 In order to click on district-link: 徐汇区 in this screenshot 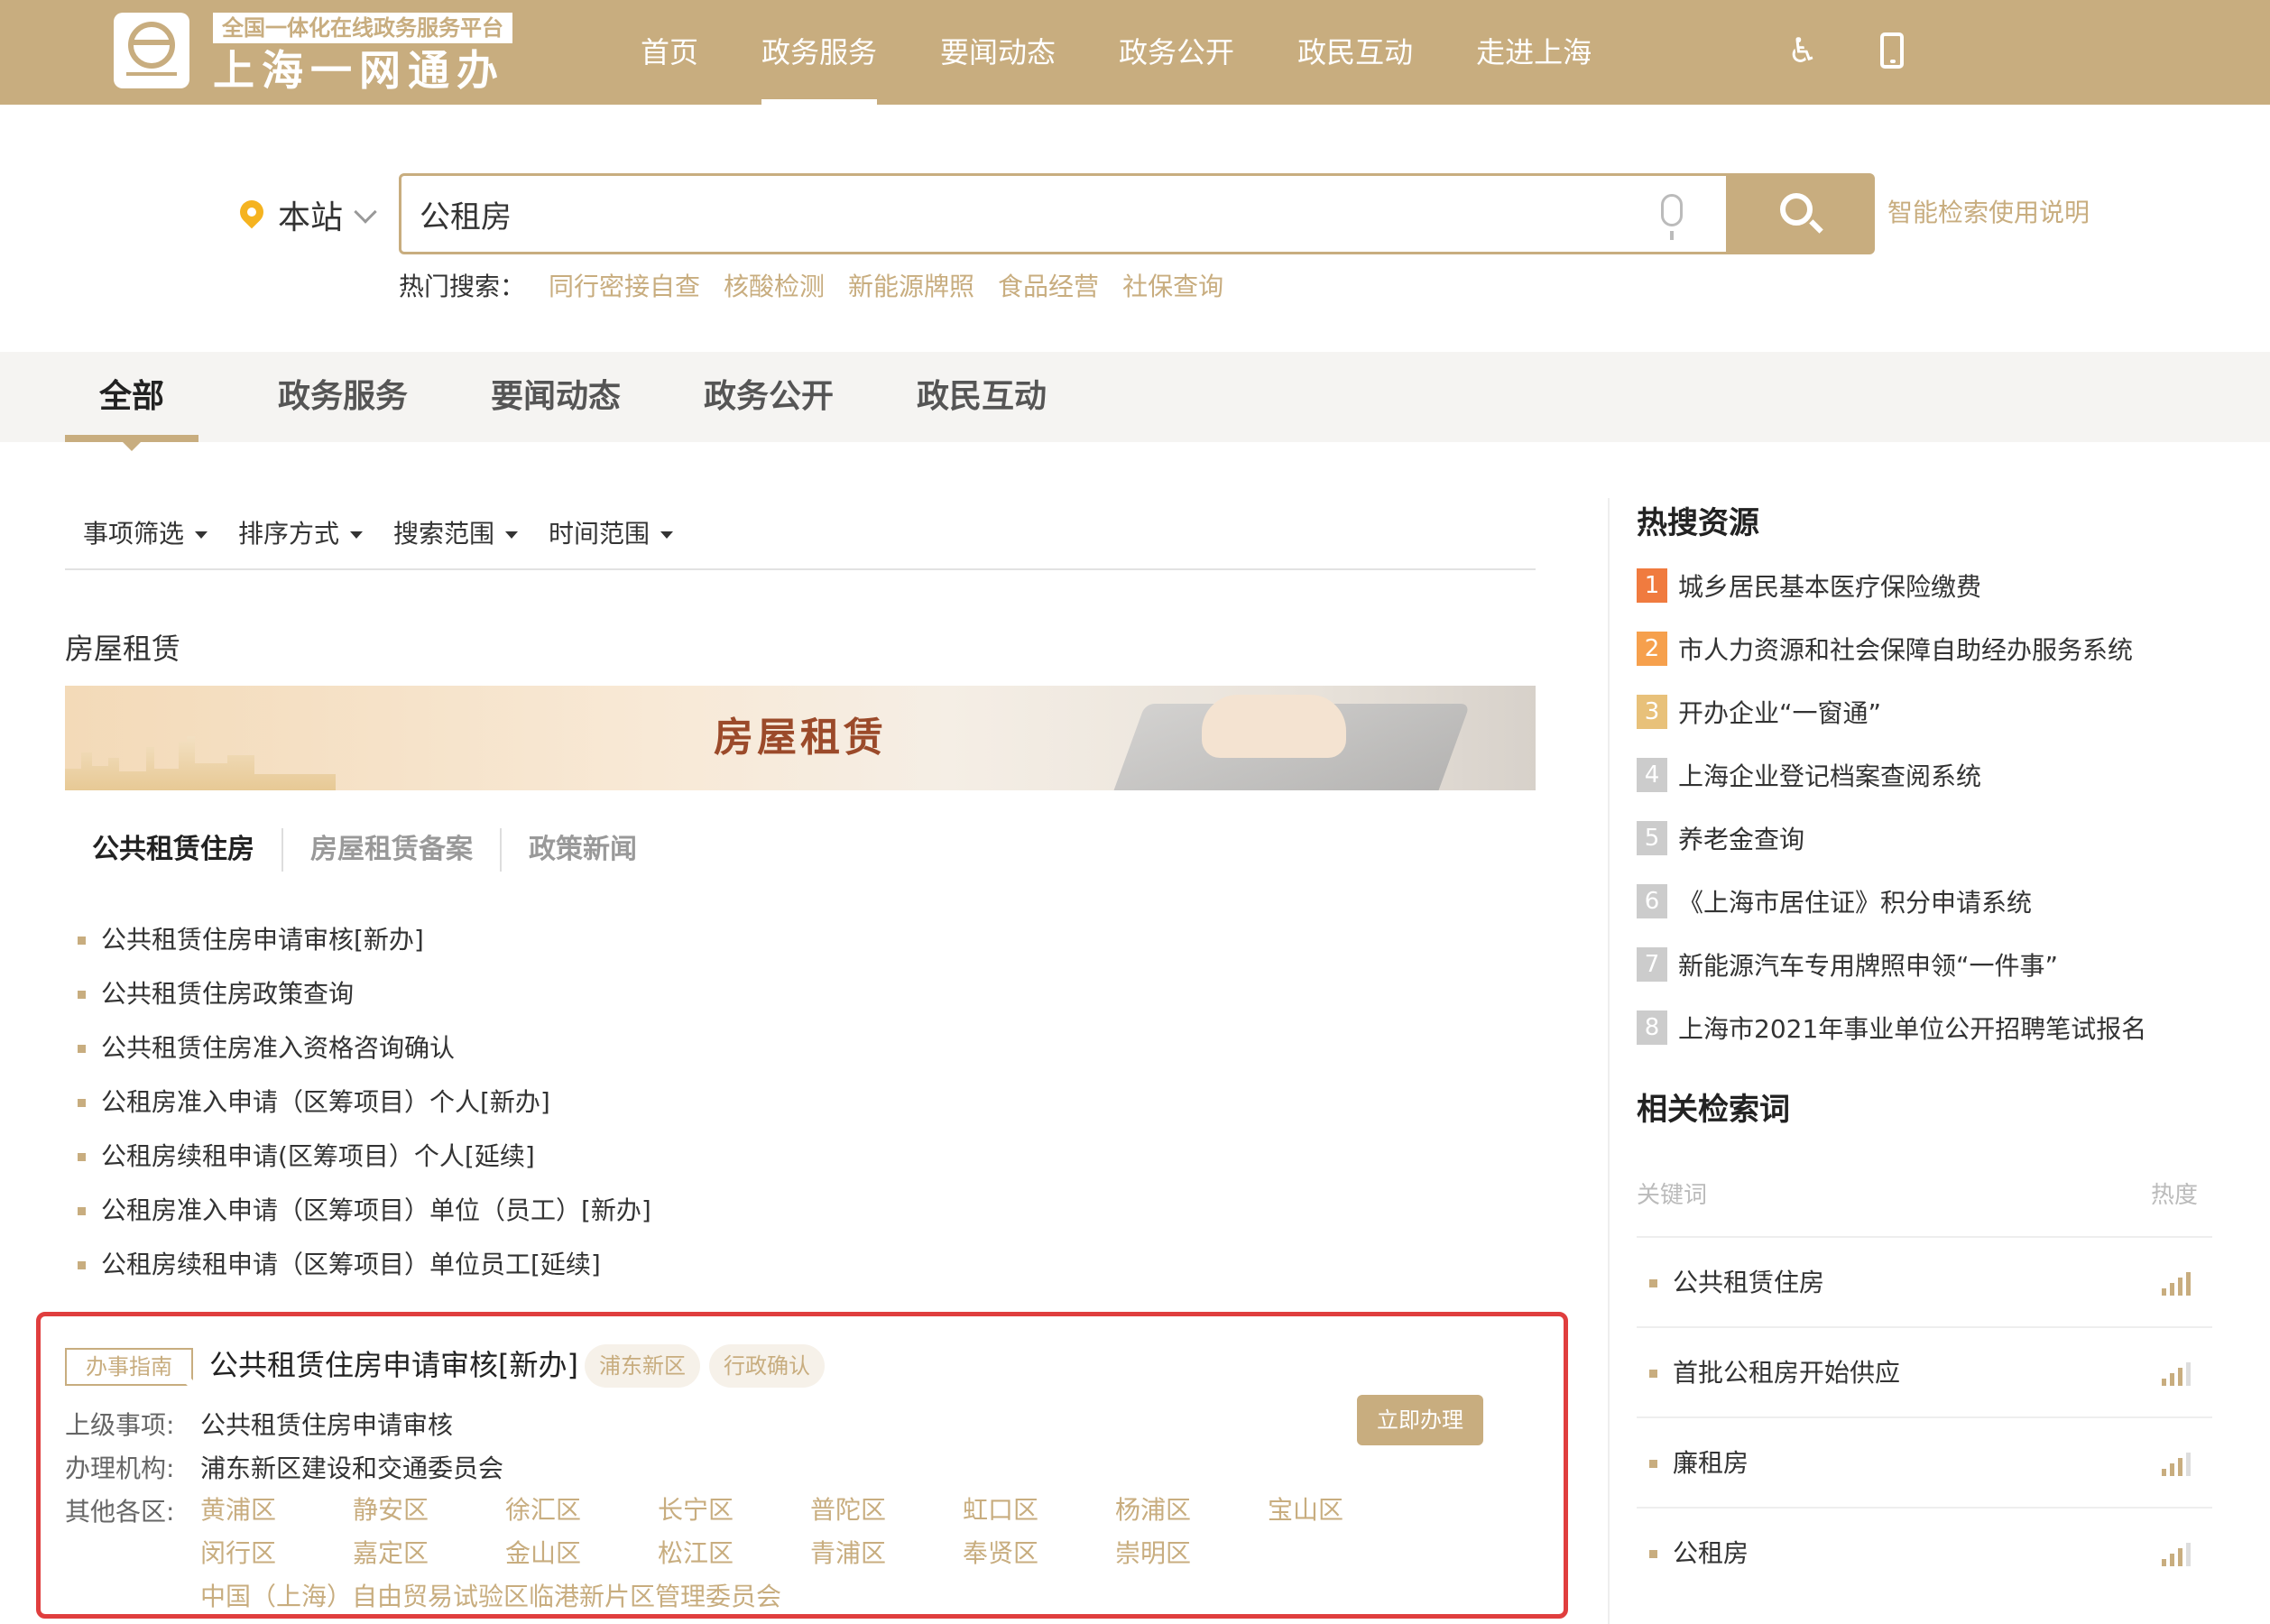, I will do `click(543, 1509)`.